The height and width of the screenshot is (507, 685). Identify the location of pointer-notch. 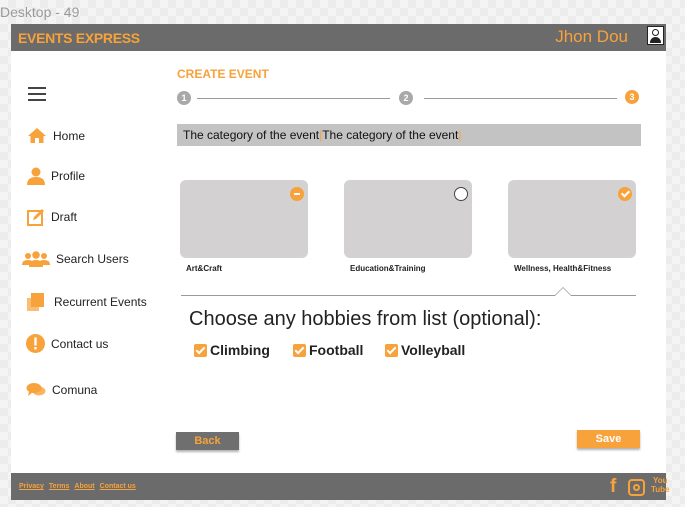
(563, 291).